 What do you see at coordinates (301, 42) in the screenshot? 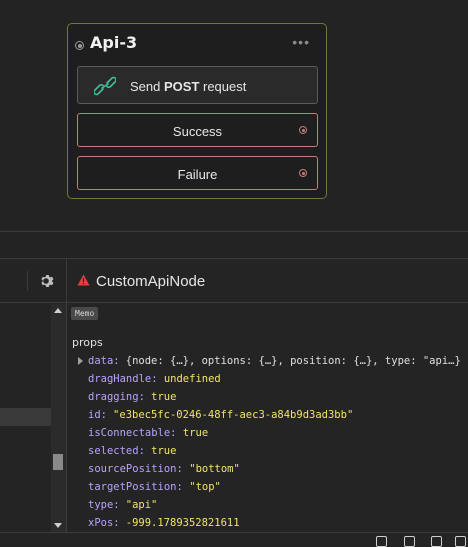
I see `ellipsis-icon: •••` at bounding box center [301, 42].